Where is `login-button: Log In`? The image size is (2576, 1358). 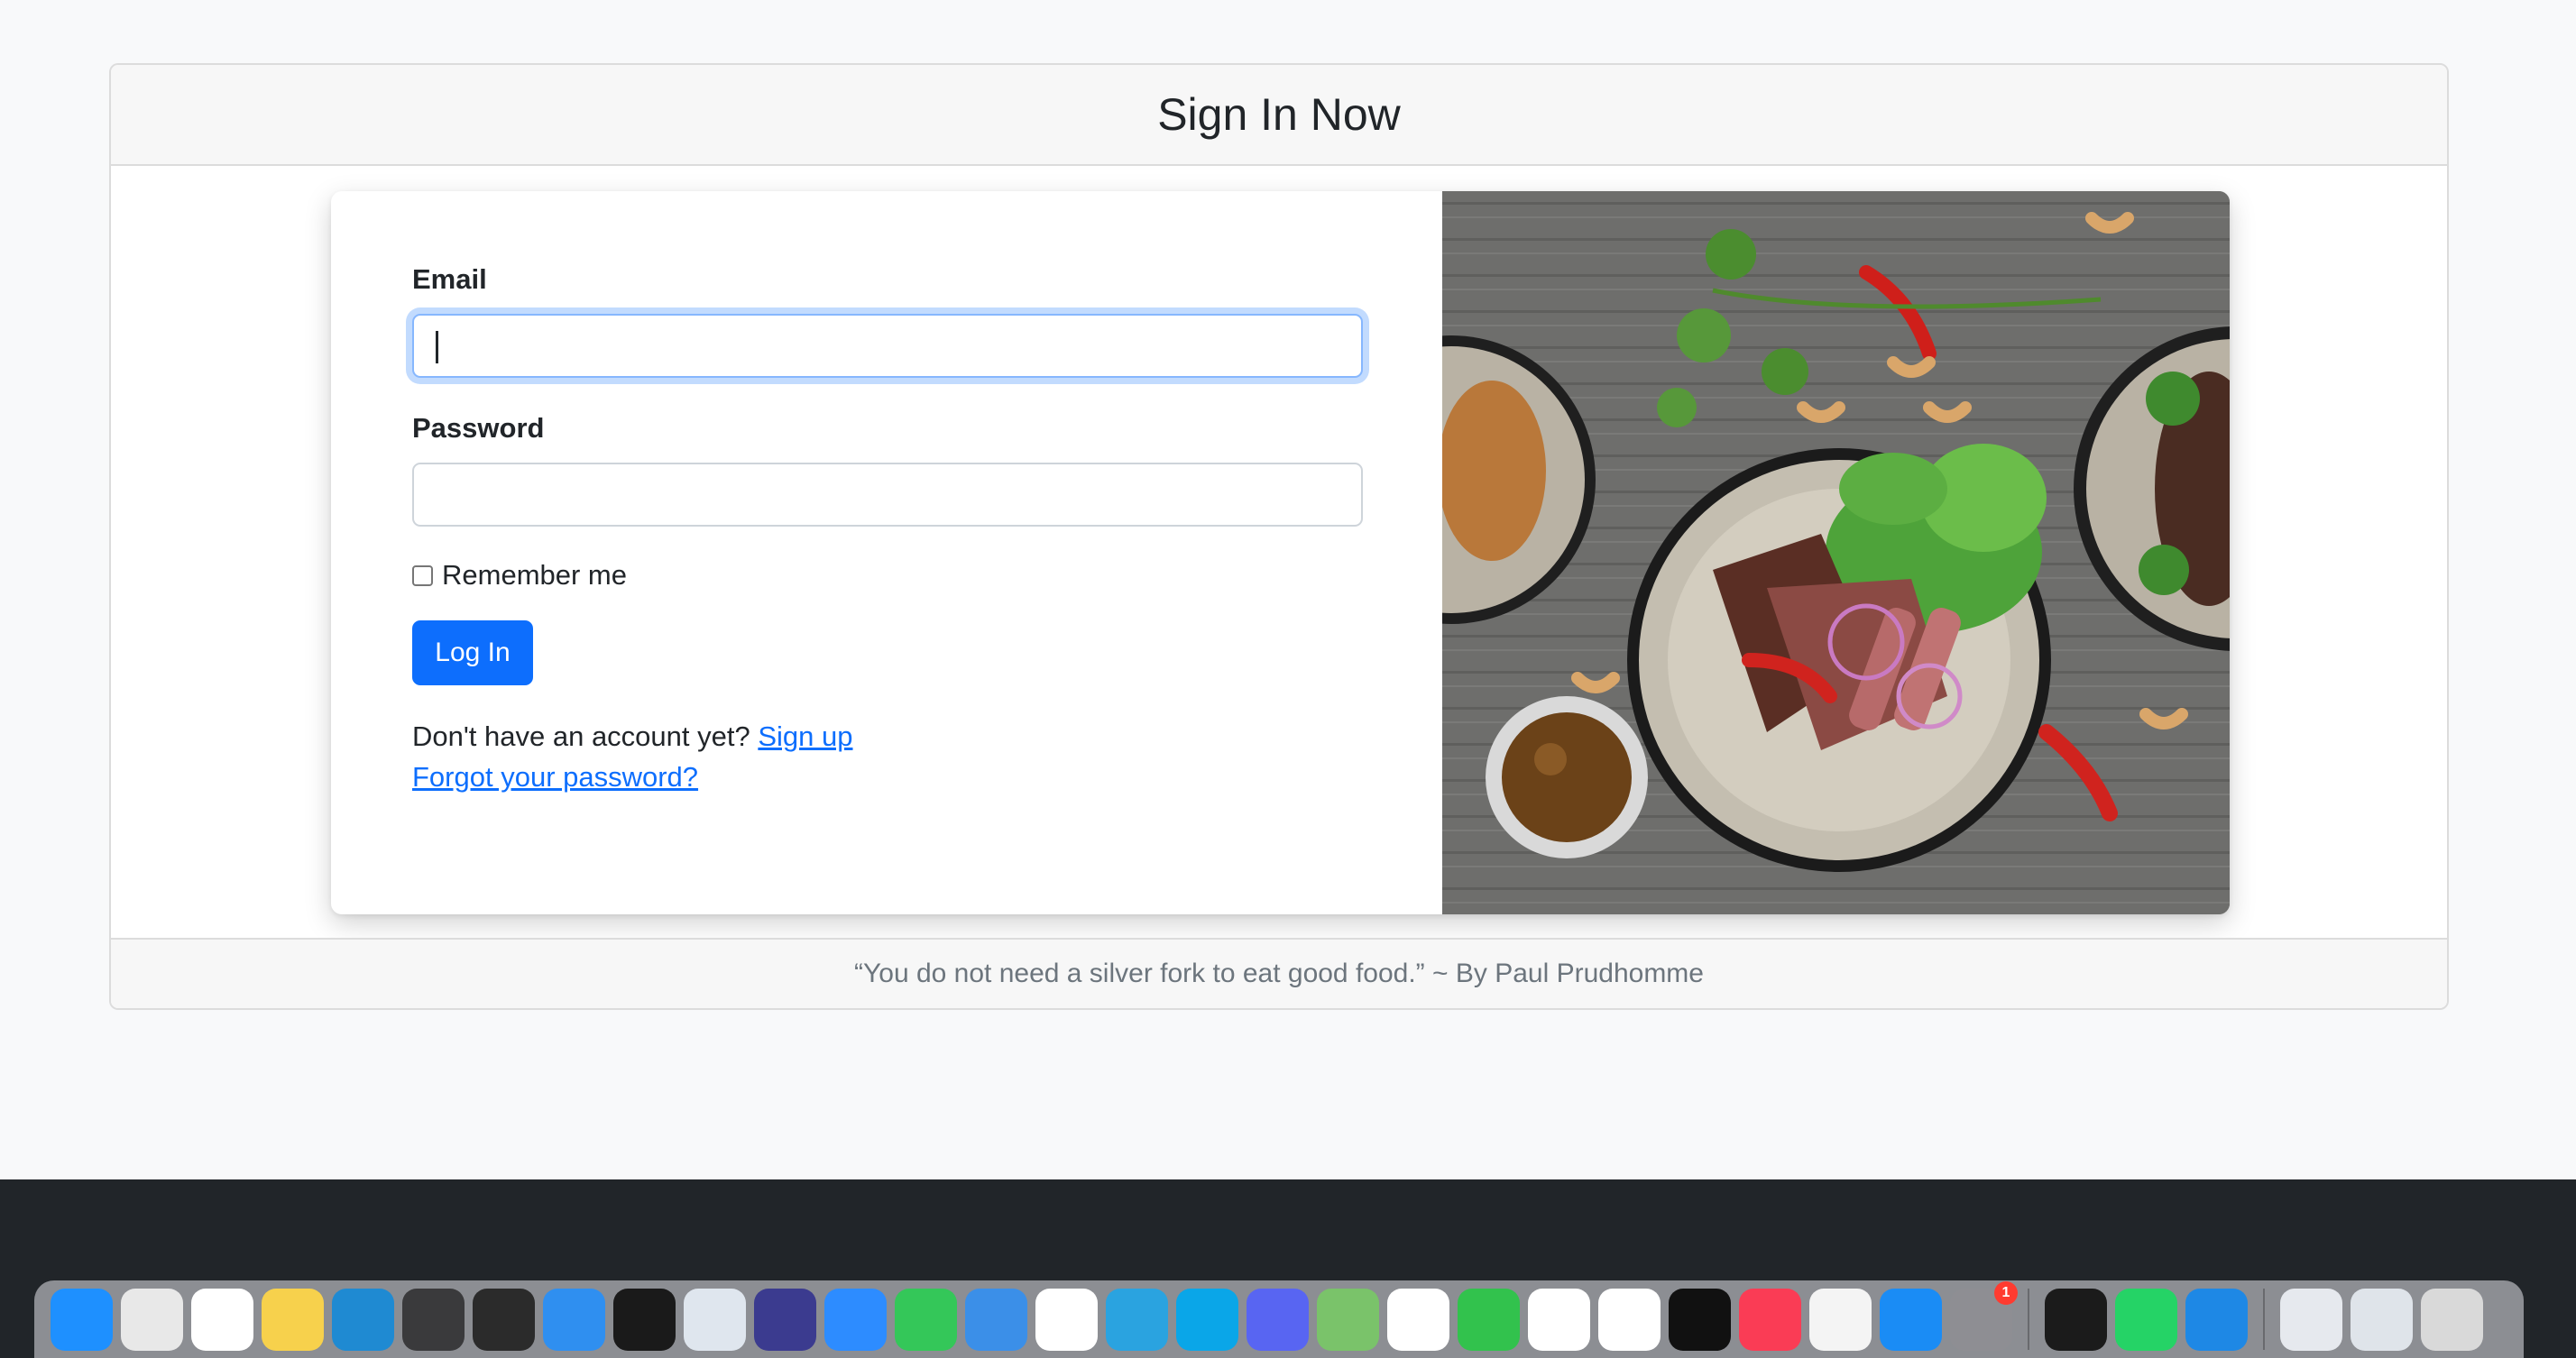 login-button: Log In is located at coordinates (472, 652).